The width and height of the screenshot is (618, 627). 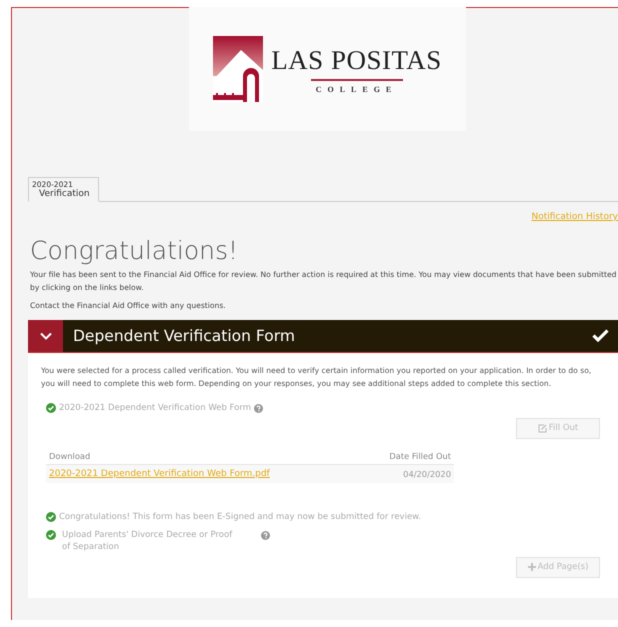 I want to click on column-header: Date Filled Out, so click(x=420, y=455).